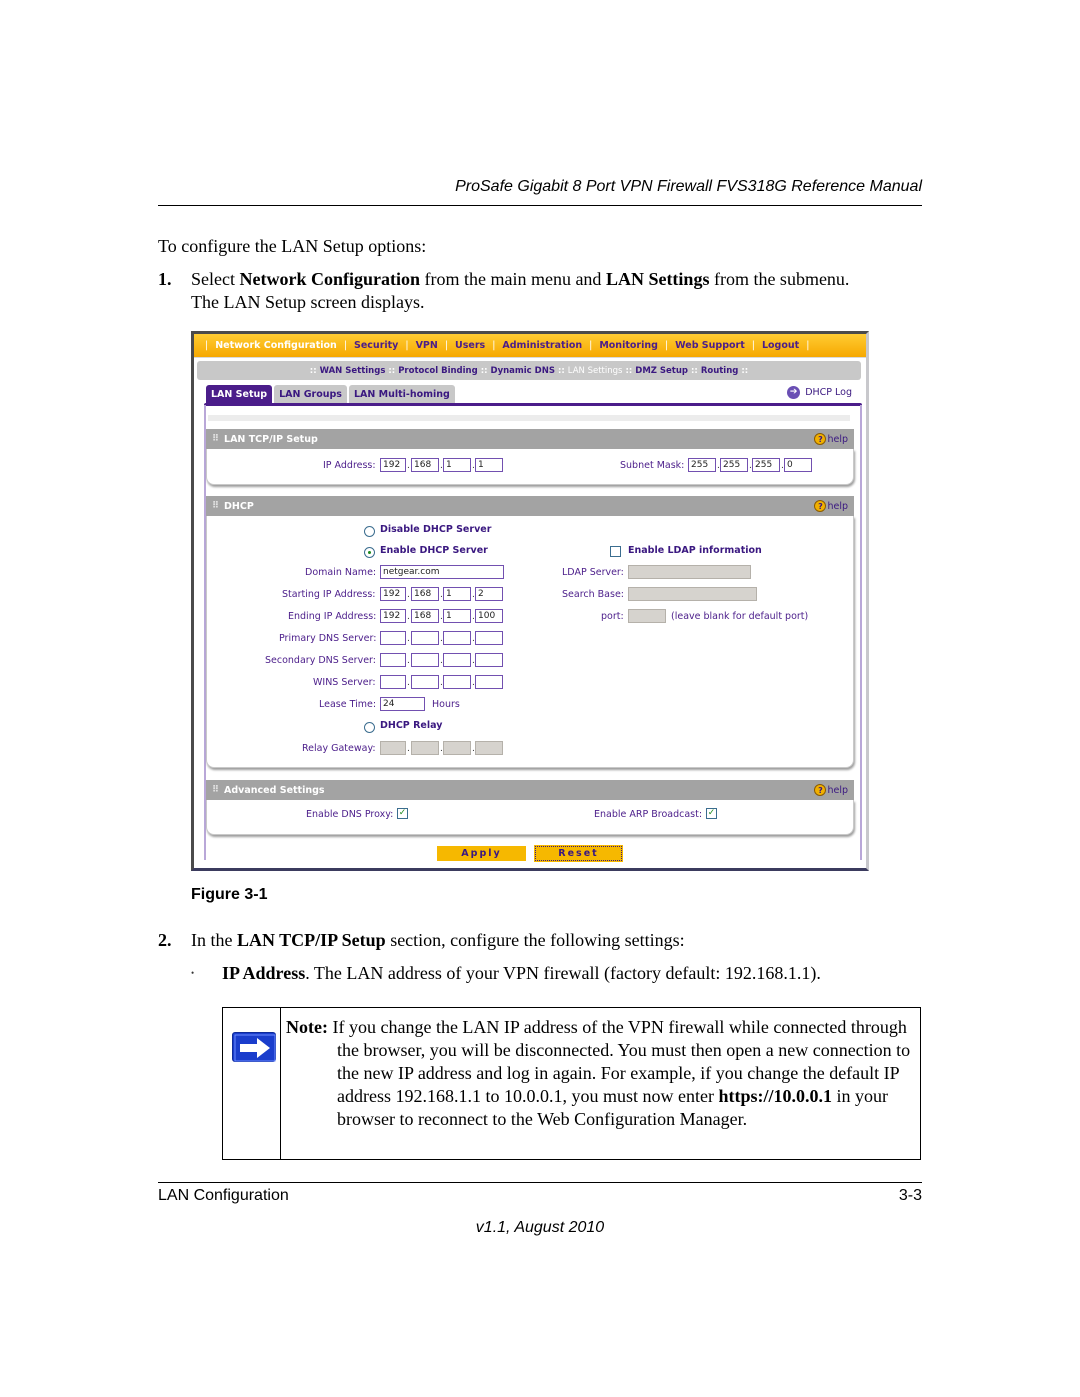 The image size is (1080, 1397). Describe the element at coordinates (540, 1227) in the screenshot. I see `footer-version: v1.1, August 2010` at that location.